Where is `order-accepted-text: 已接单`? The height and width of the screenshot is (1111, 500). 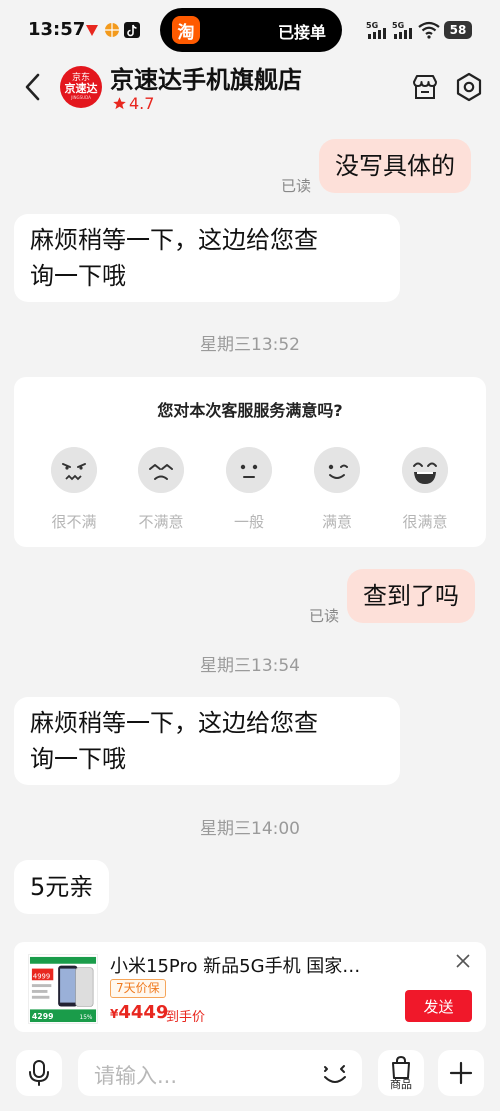 order-accepted-text: 已接单 is located at coordinates (301, 32).